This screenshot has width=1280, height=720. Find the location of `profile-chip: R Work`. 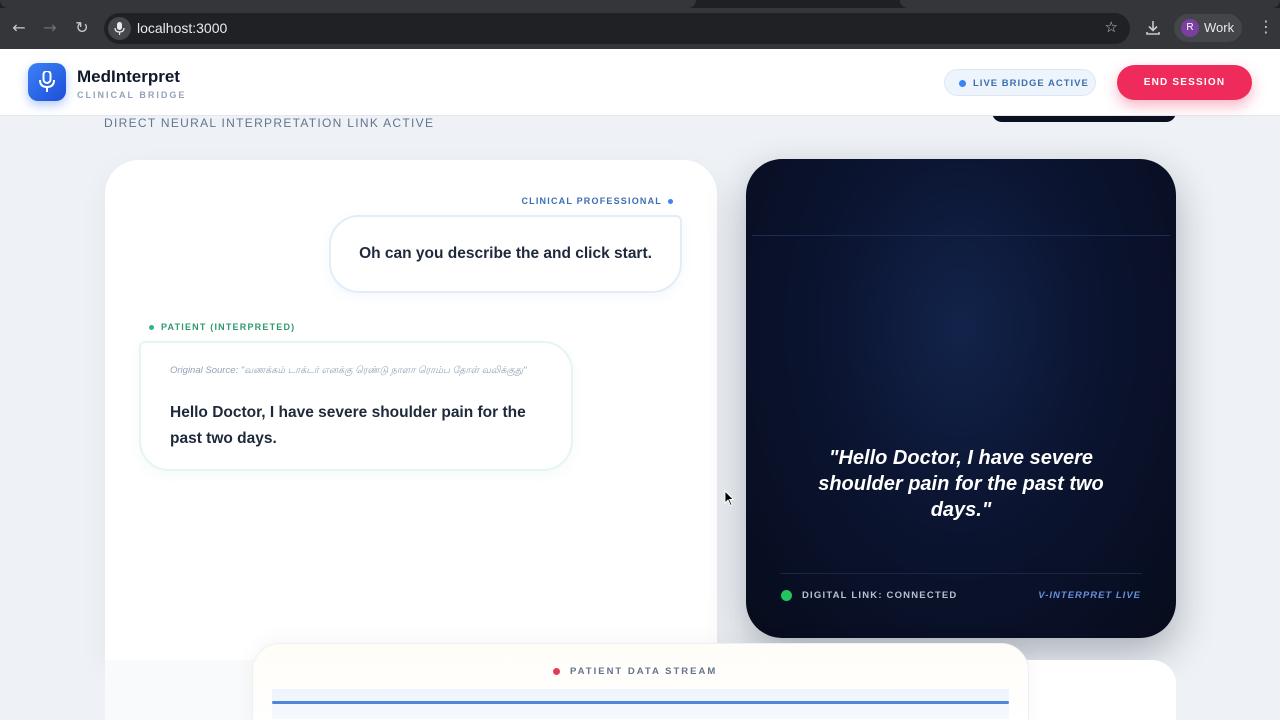

profile-chip: R Work is located at coordinates (1208, 28).